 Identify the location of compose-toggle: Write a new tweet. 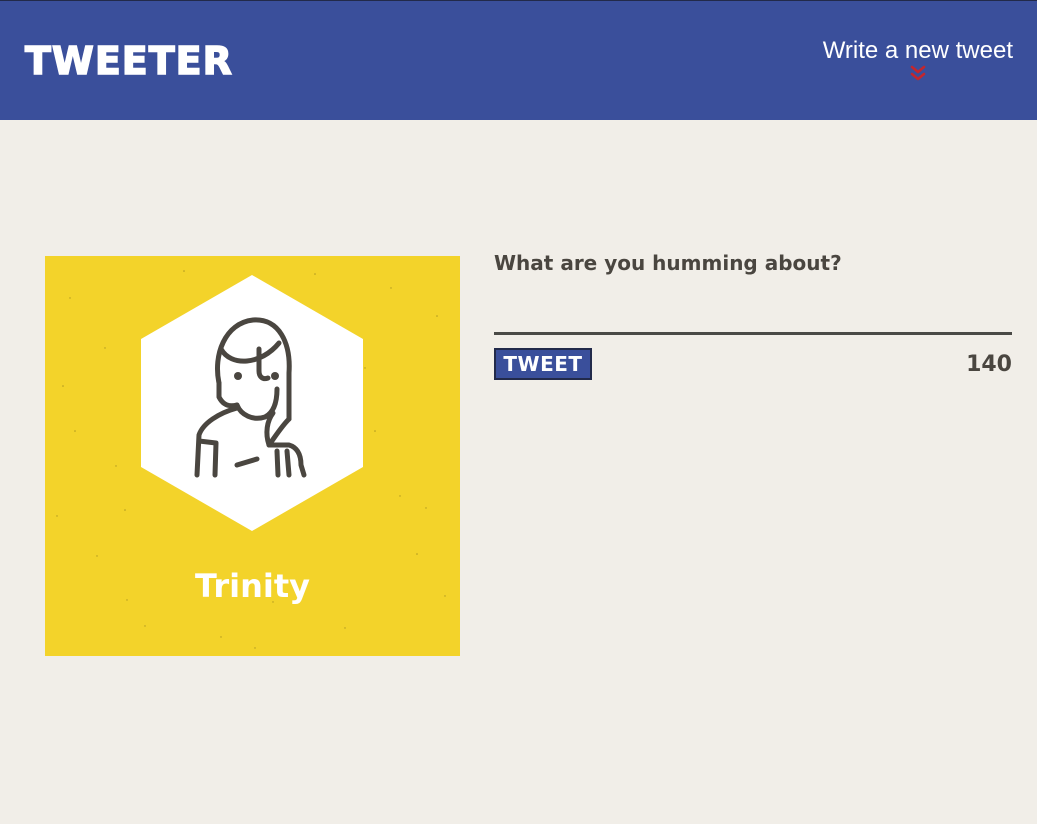
(918, 59).